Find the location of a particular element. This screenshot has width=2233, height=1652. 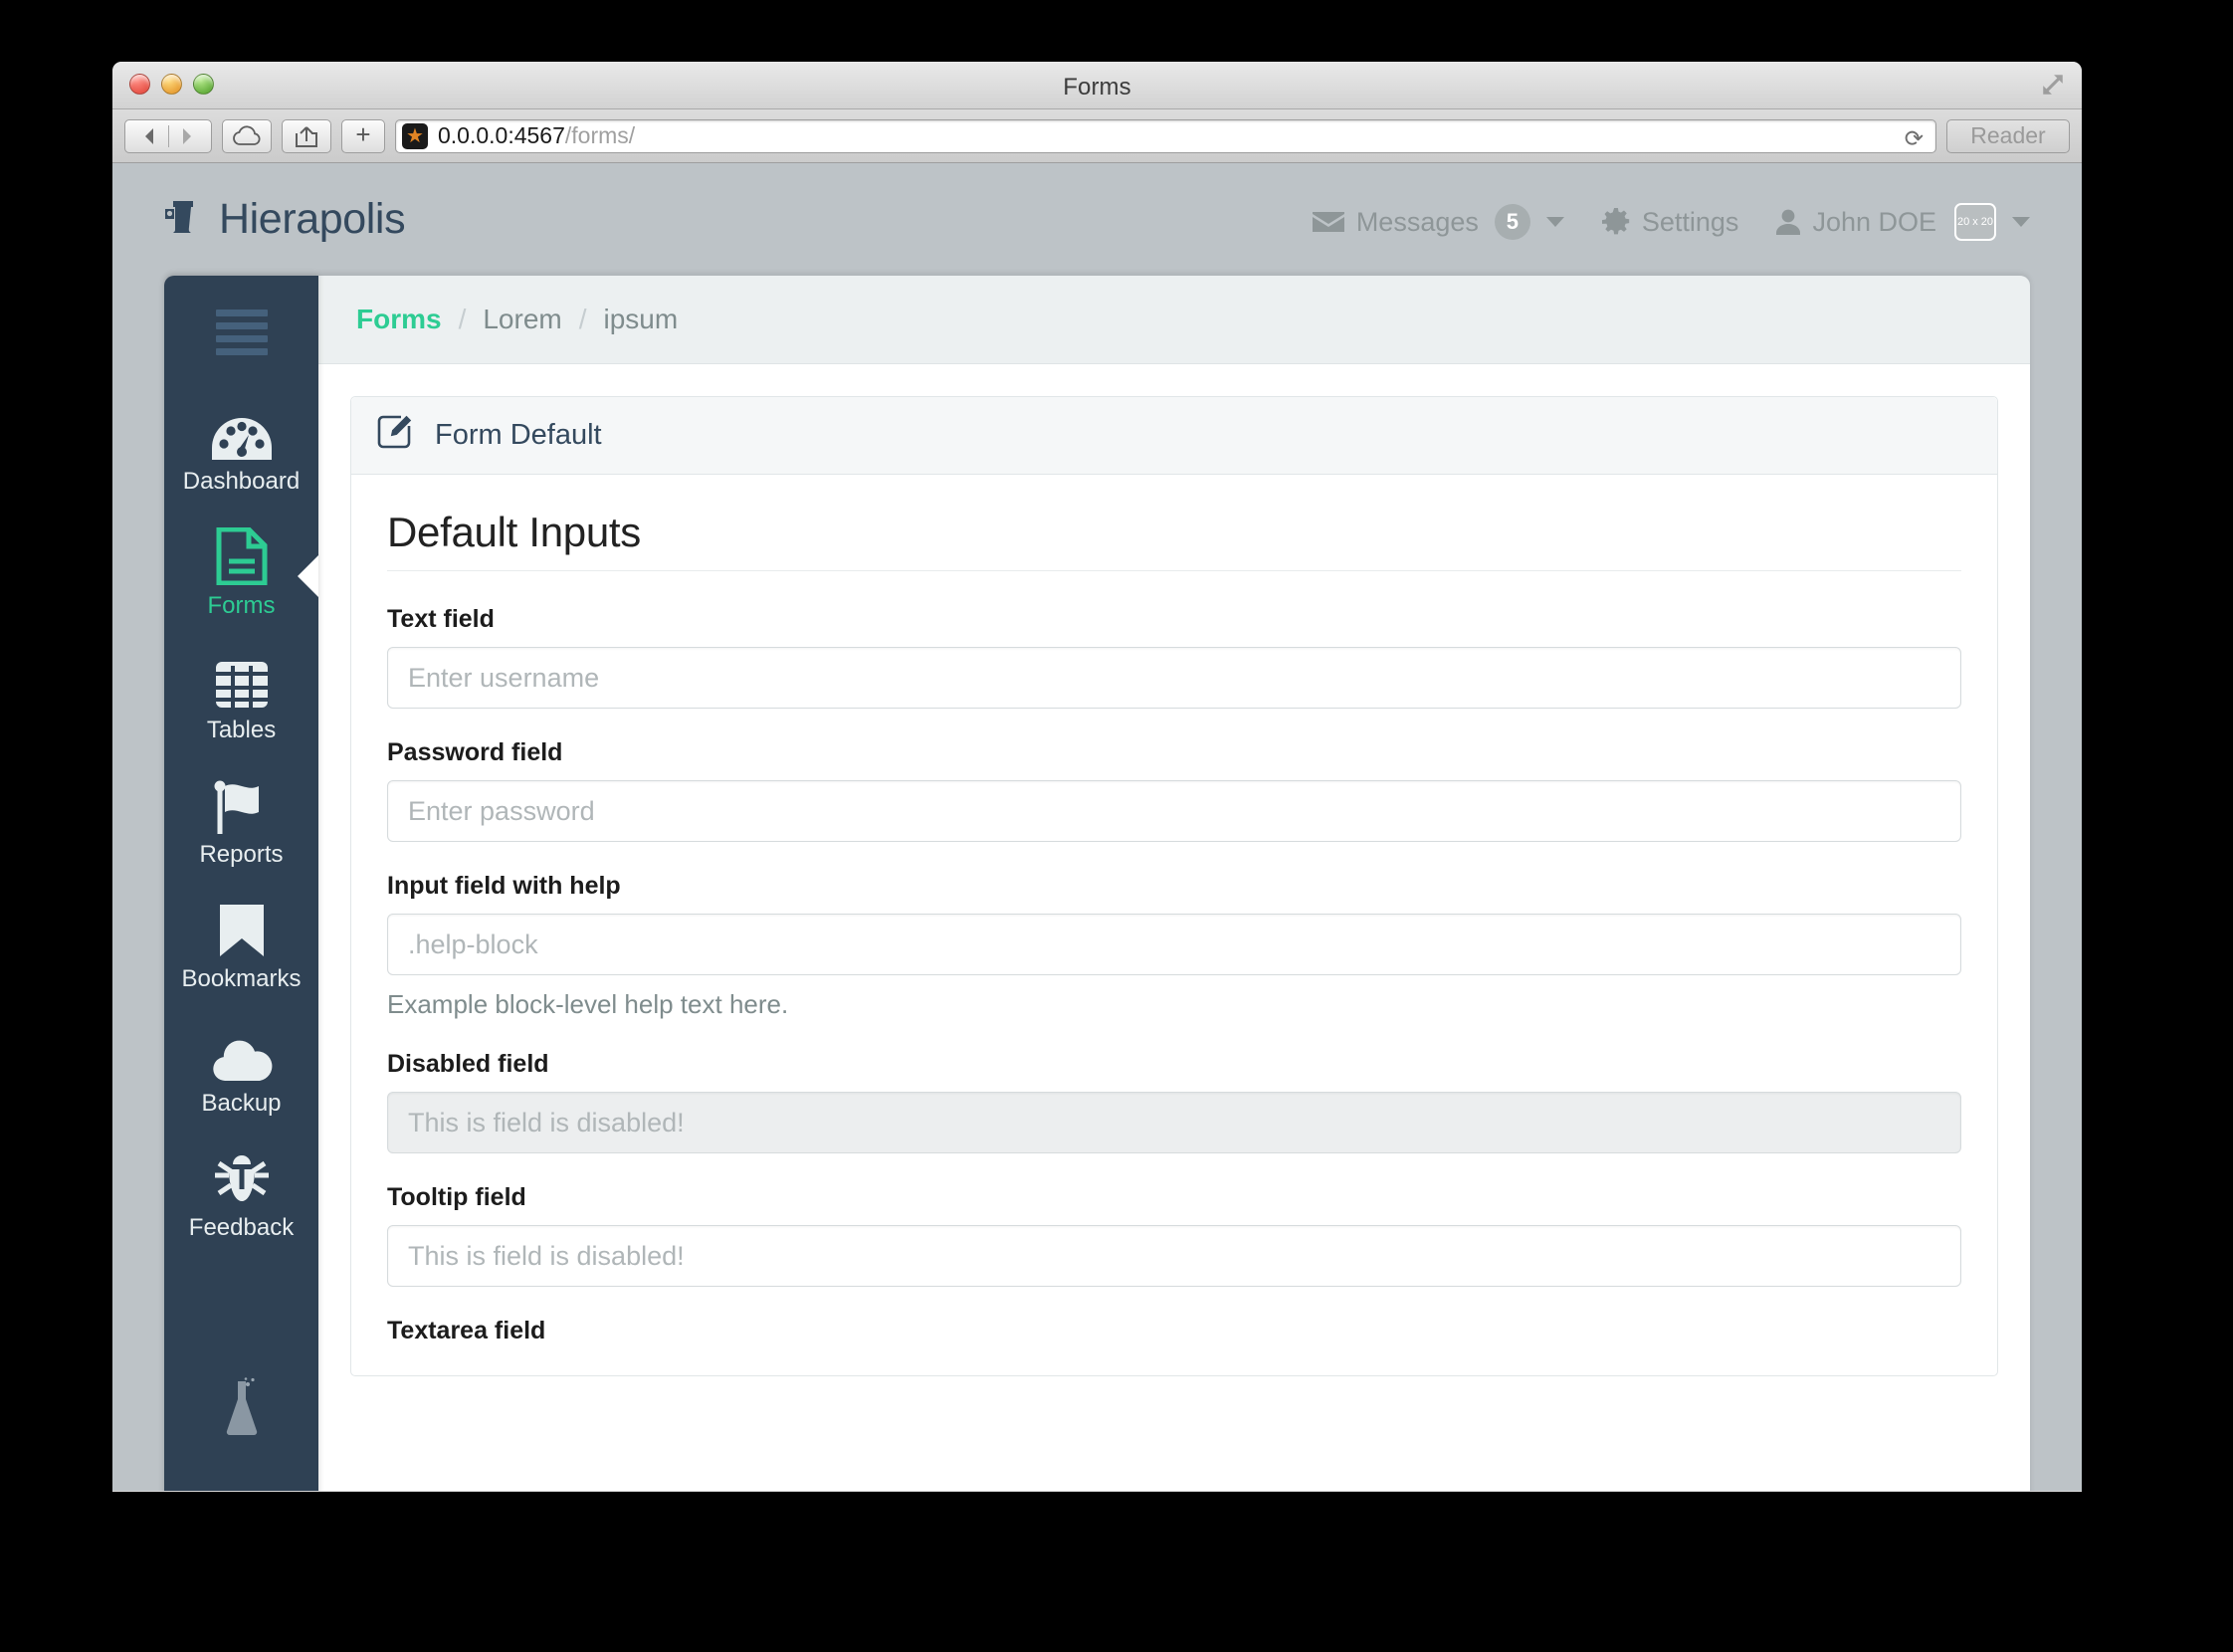

window-title: Forms is located at coordinates (1097, 87).